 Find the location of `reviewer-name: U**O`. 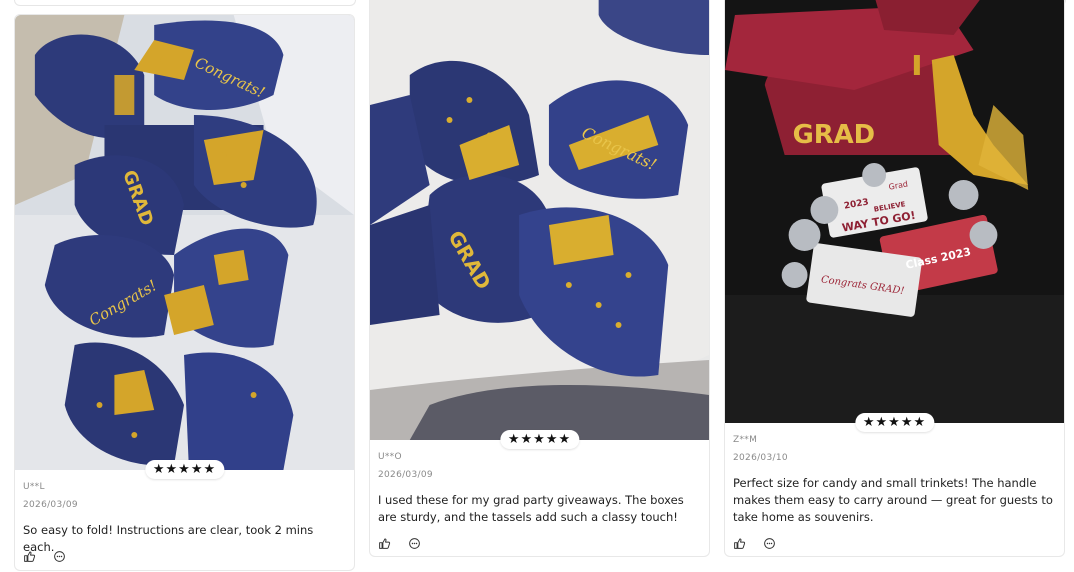

reviewer-name: U**O is located at coordinates (390, 457).